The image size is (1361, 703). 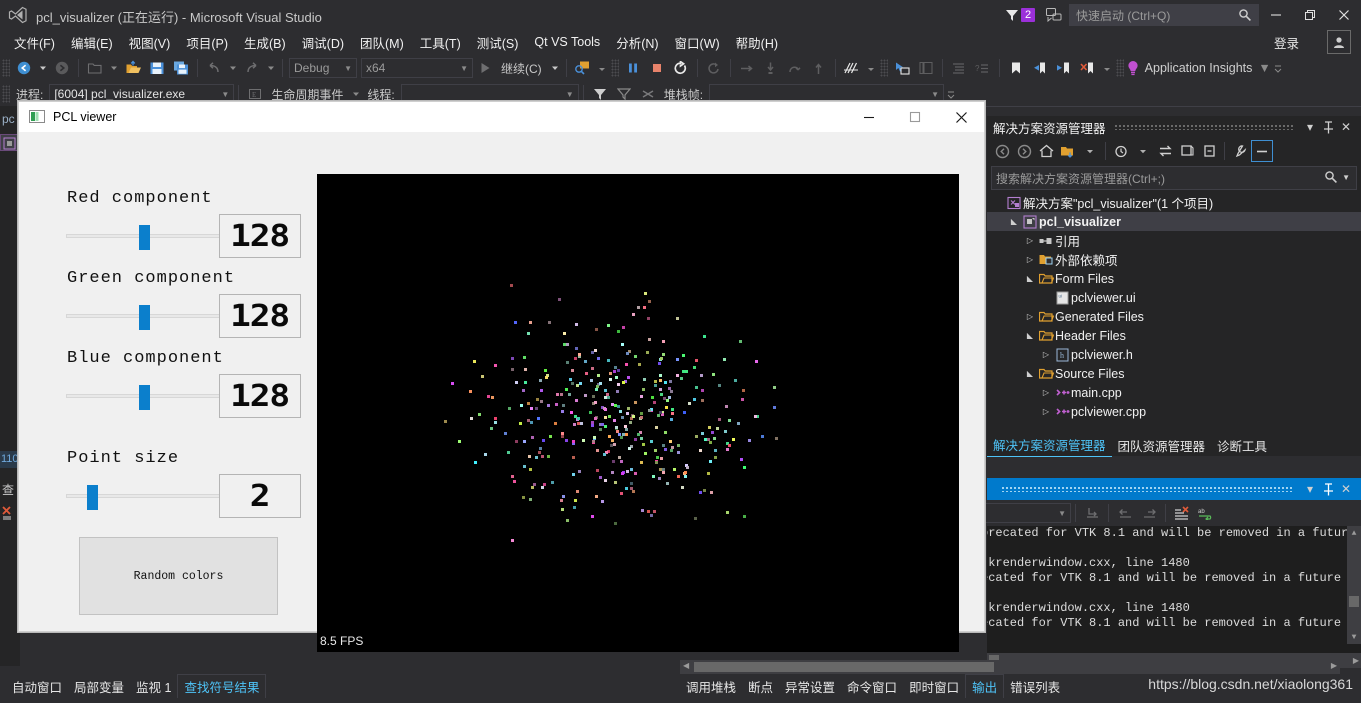 What do you see at coordinates (810, 686) in the screenshot?
I see `bottom-tab-right-2: 异常设置` at bounding box center [810, 686].